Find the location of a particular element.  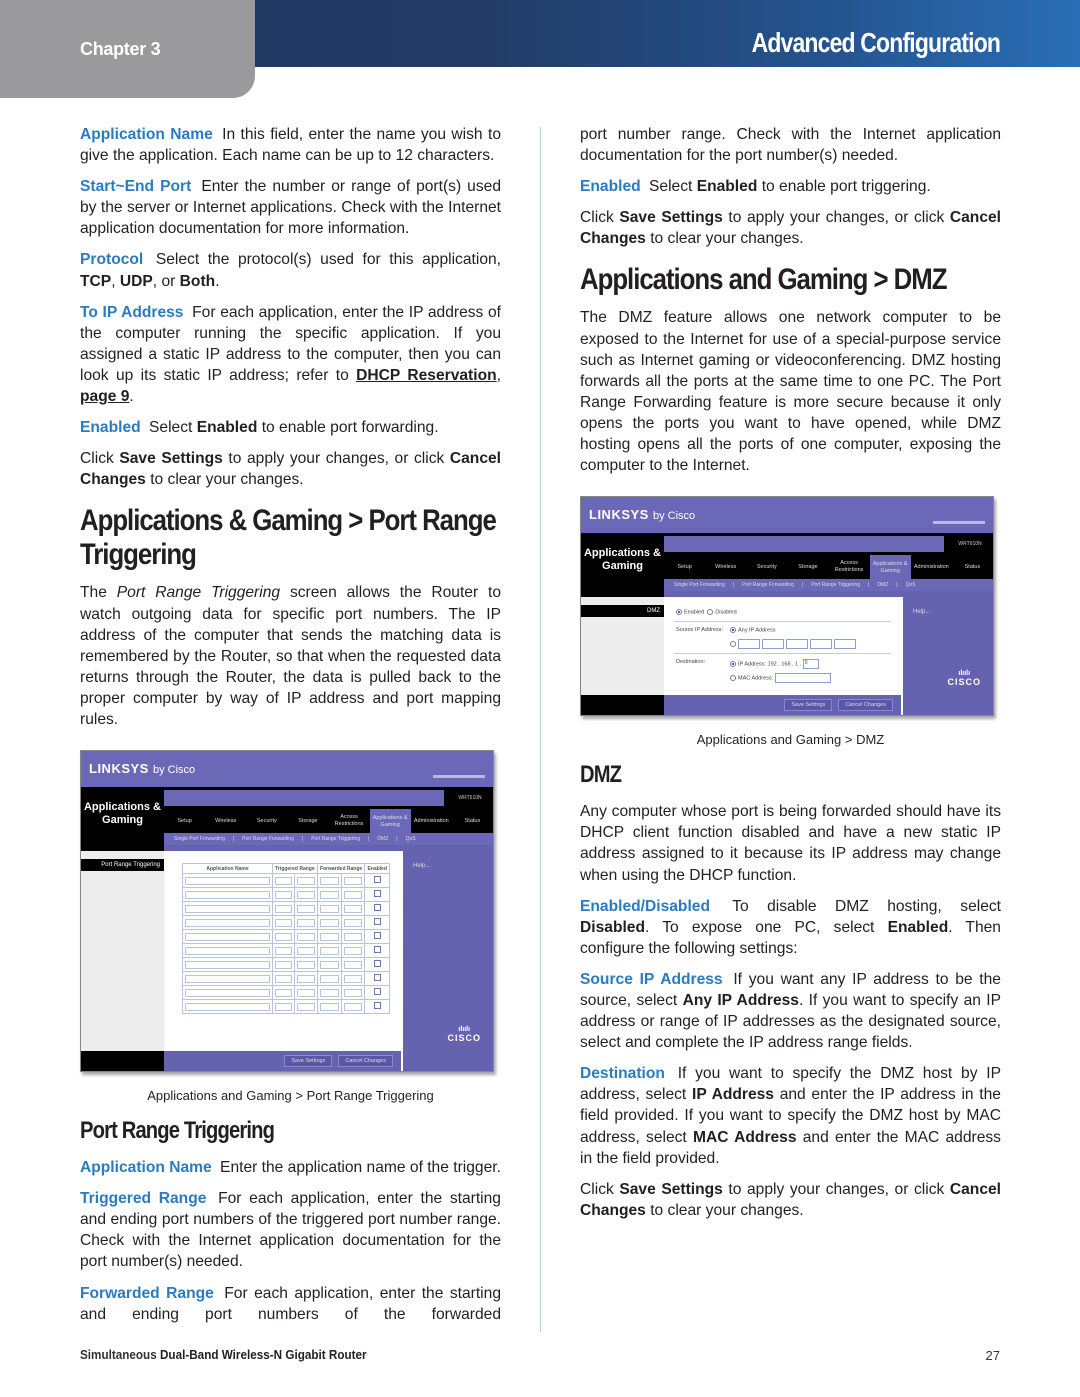

ip-last-octet-field: 0 is located at coordinates (810, 664).